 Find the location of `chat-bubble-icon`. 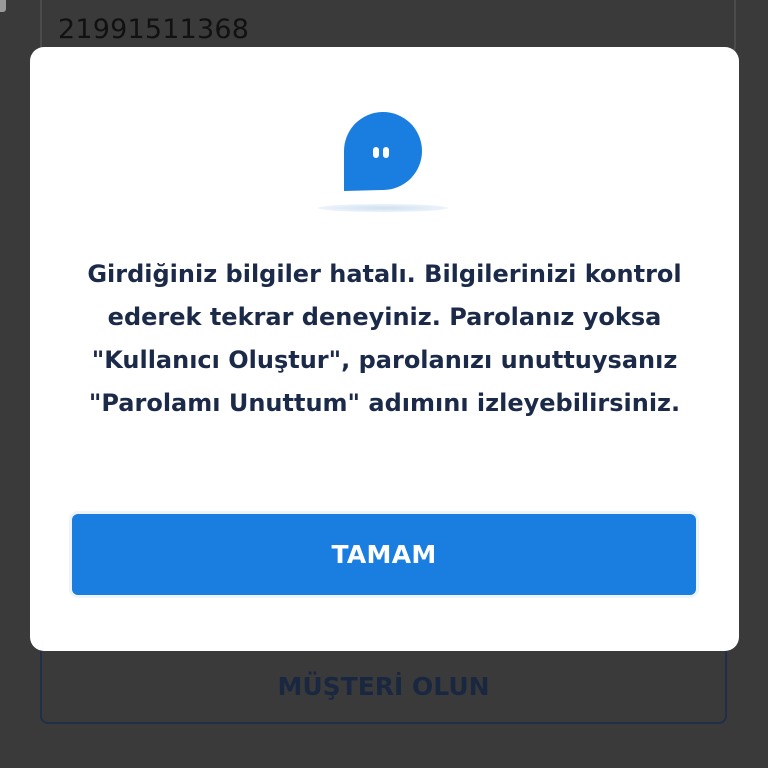

chat-bubble-icon is located at coordinates (383, 164).